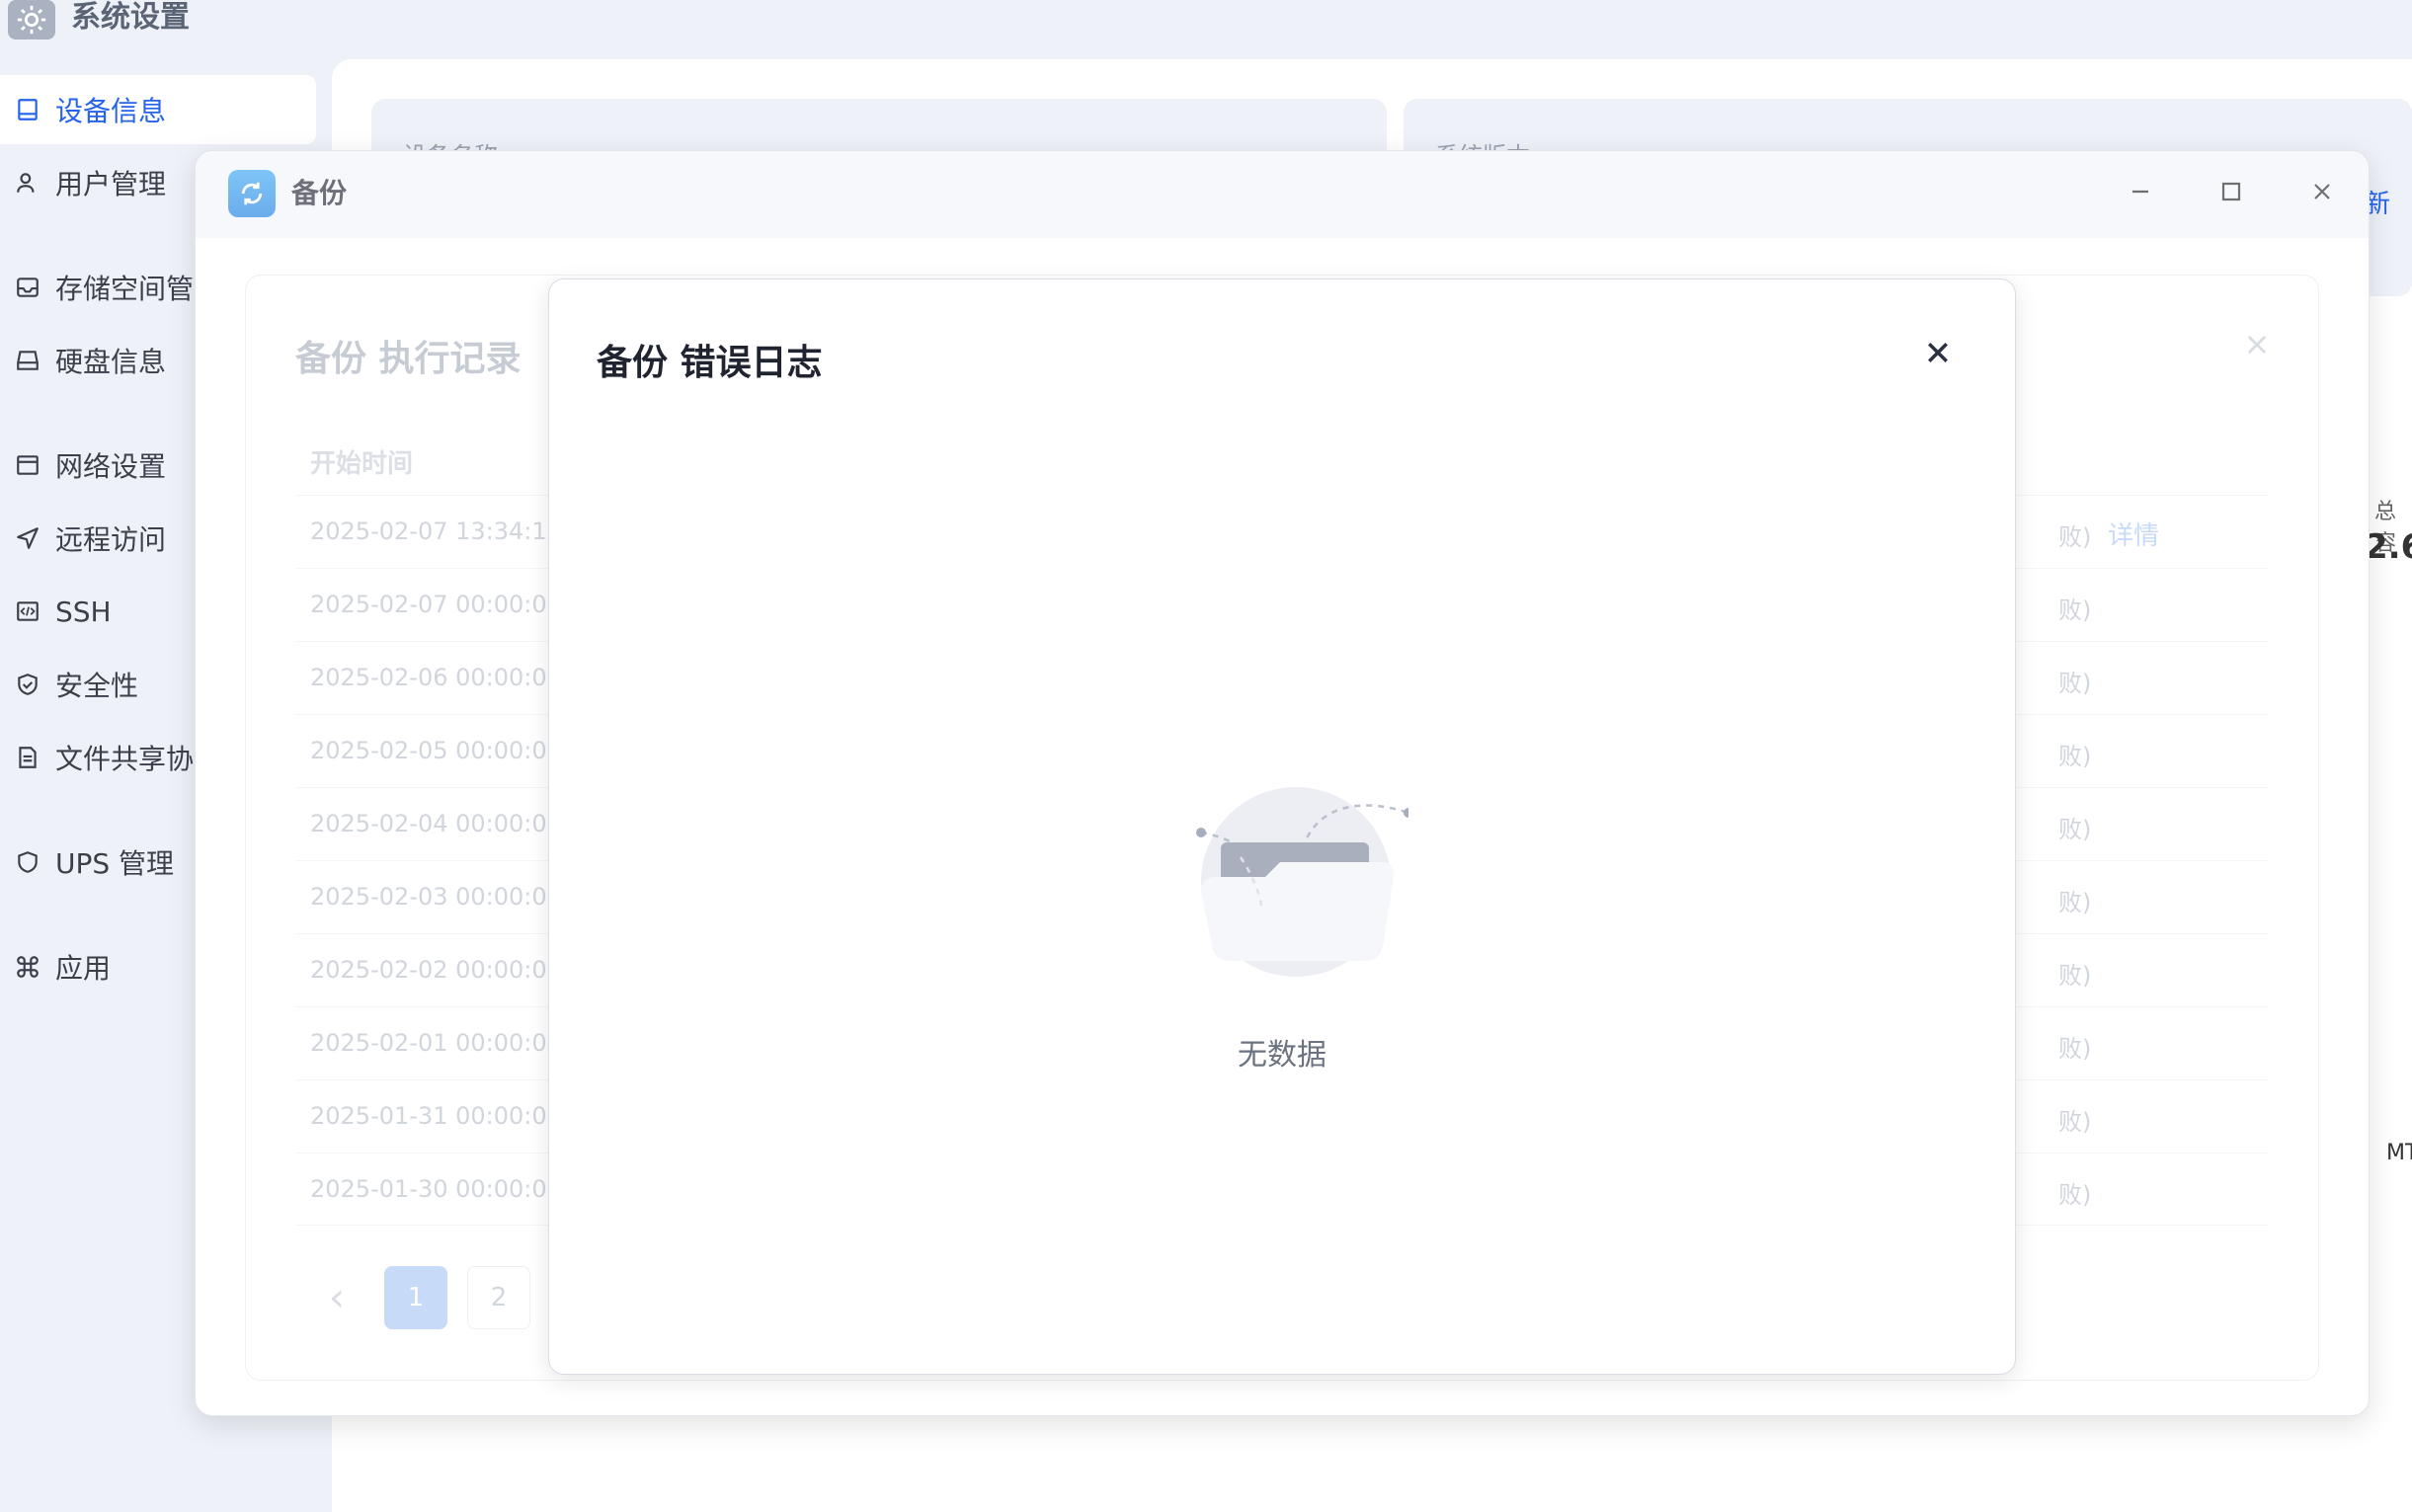 This screenshot has height=1512, width=2412. What do you see at coordinates (27, 758) in the screenshot?
I see `file-icon` at bounding box center [27, 758].